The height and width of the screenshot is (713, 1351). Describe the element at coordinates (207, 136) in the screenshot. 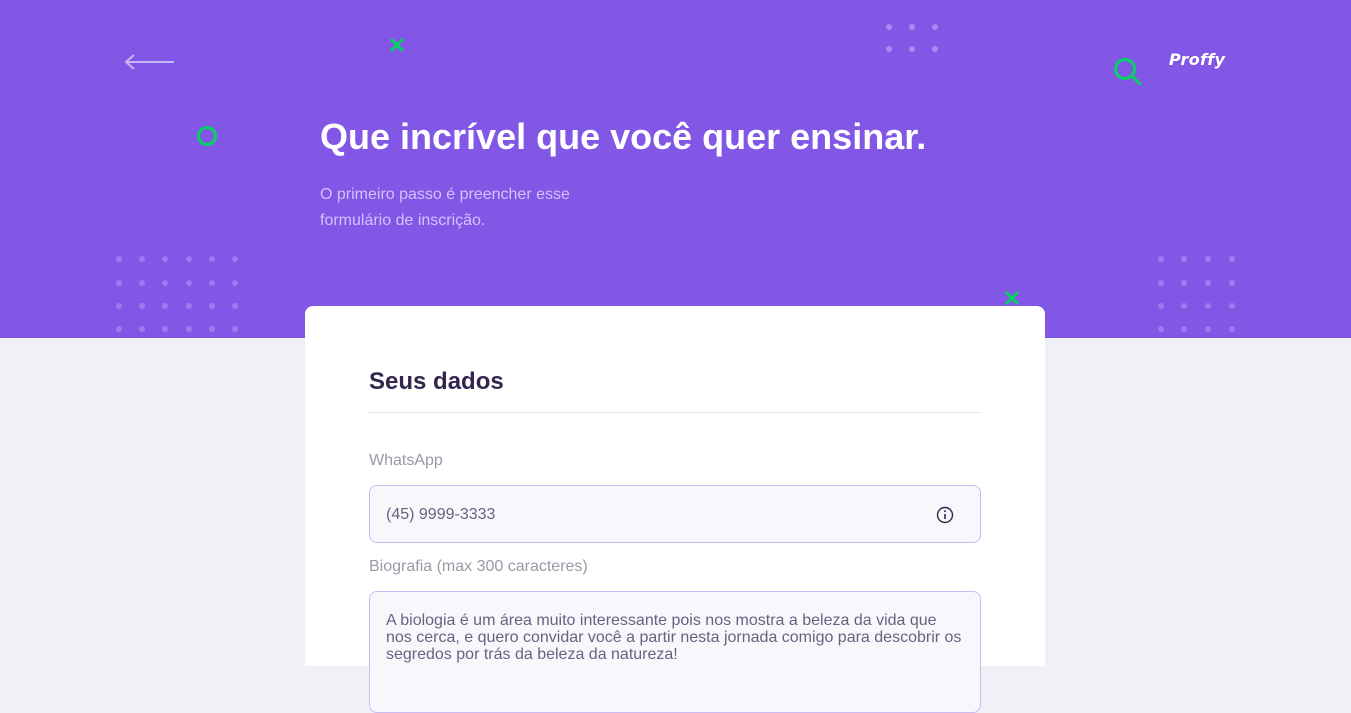

I see `circle-outline-icon` at that location.